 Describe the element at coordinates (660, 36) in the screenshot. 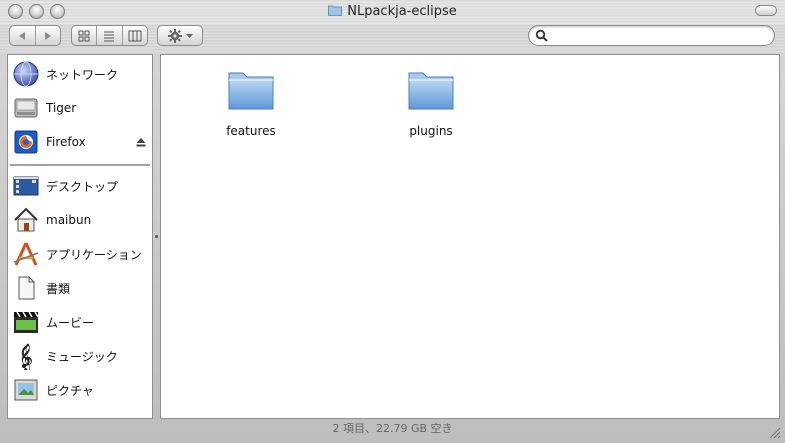

I see `search-input` at that location.